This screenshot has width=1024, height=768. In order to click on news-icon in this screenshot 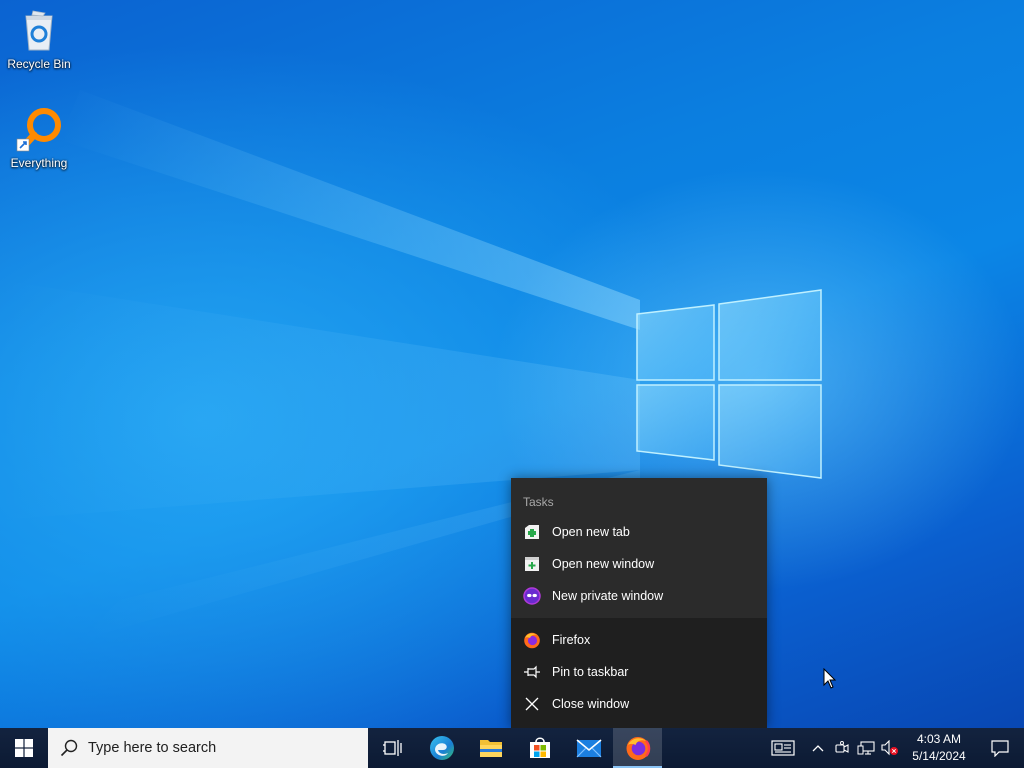, I will do `click(783, 748)`.